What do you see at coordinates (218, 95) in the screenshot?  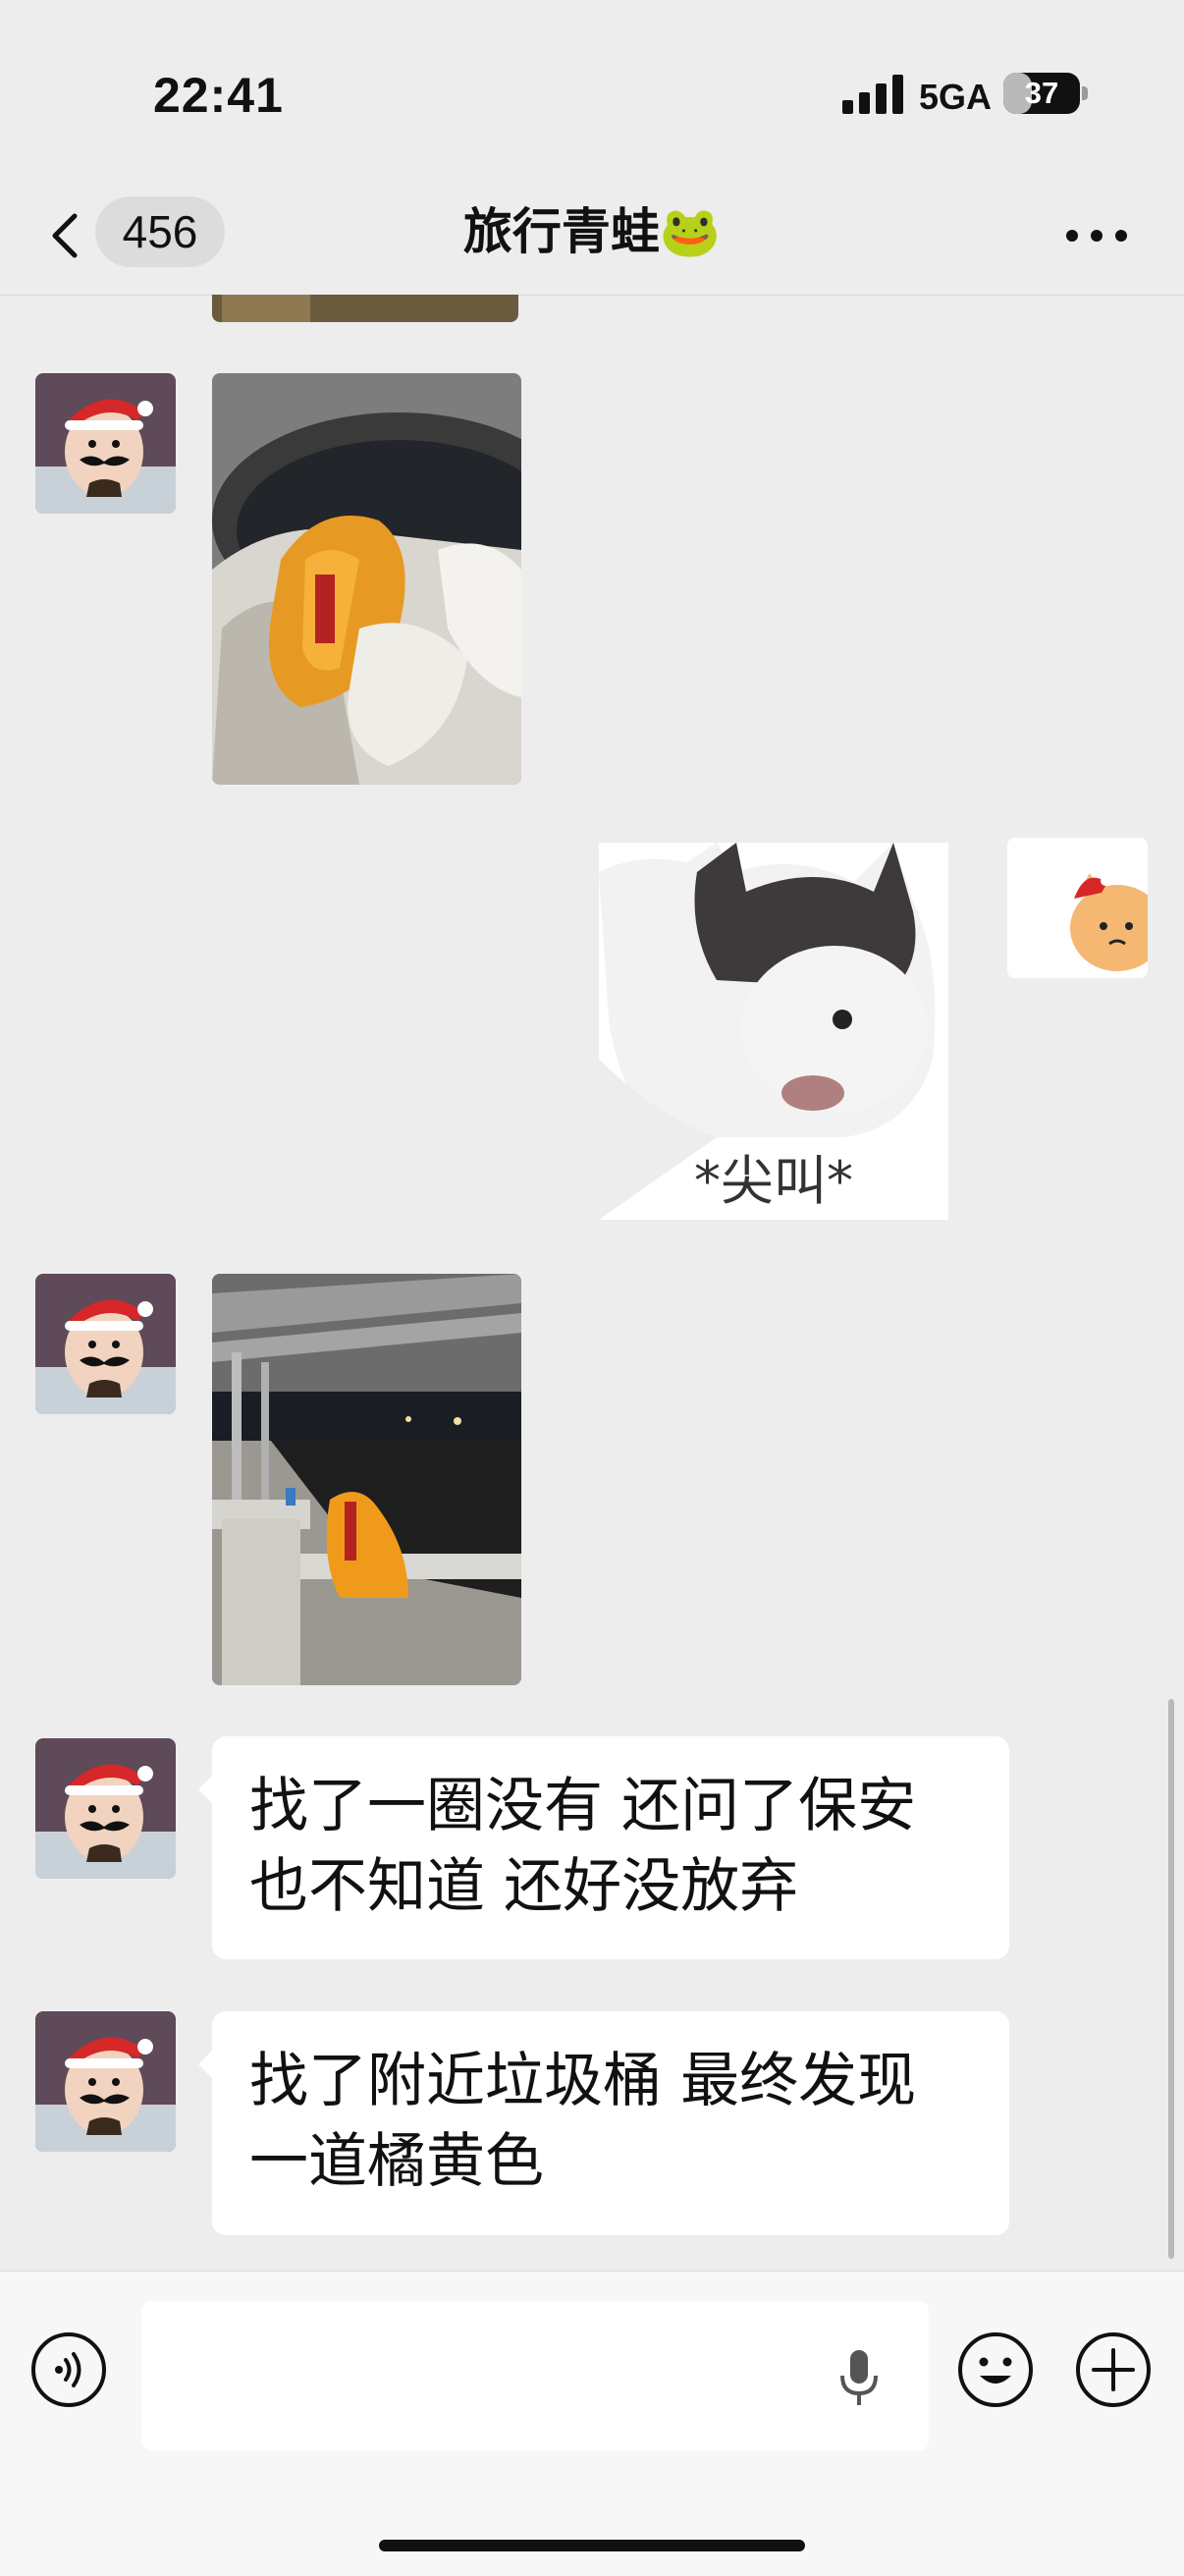 I see `status-time: 22:41` at bounding box center [218, 95].